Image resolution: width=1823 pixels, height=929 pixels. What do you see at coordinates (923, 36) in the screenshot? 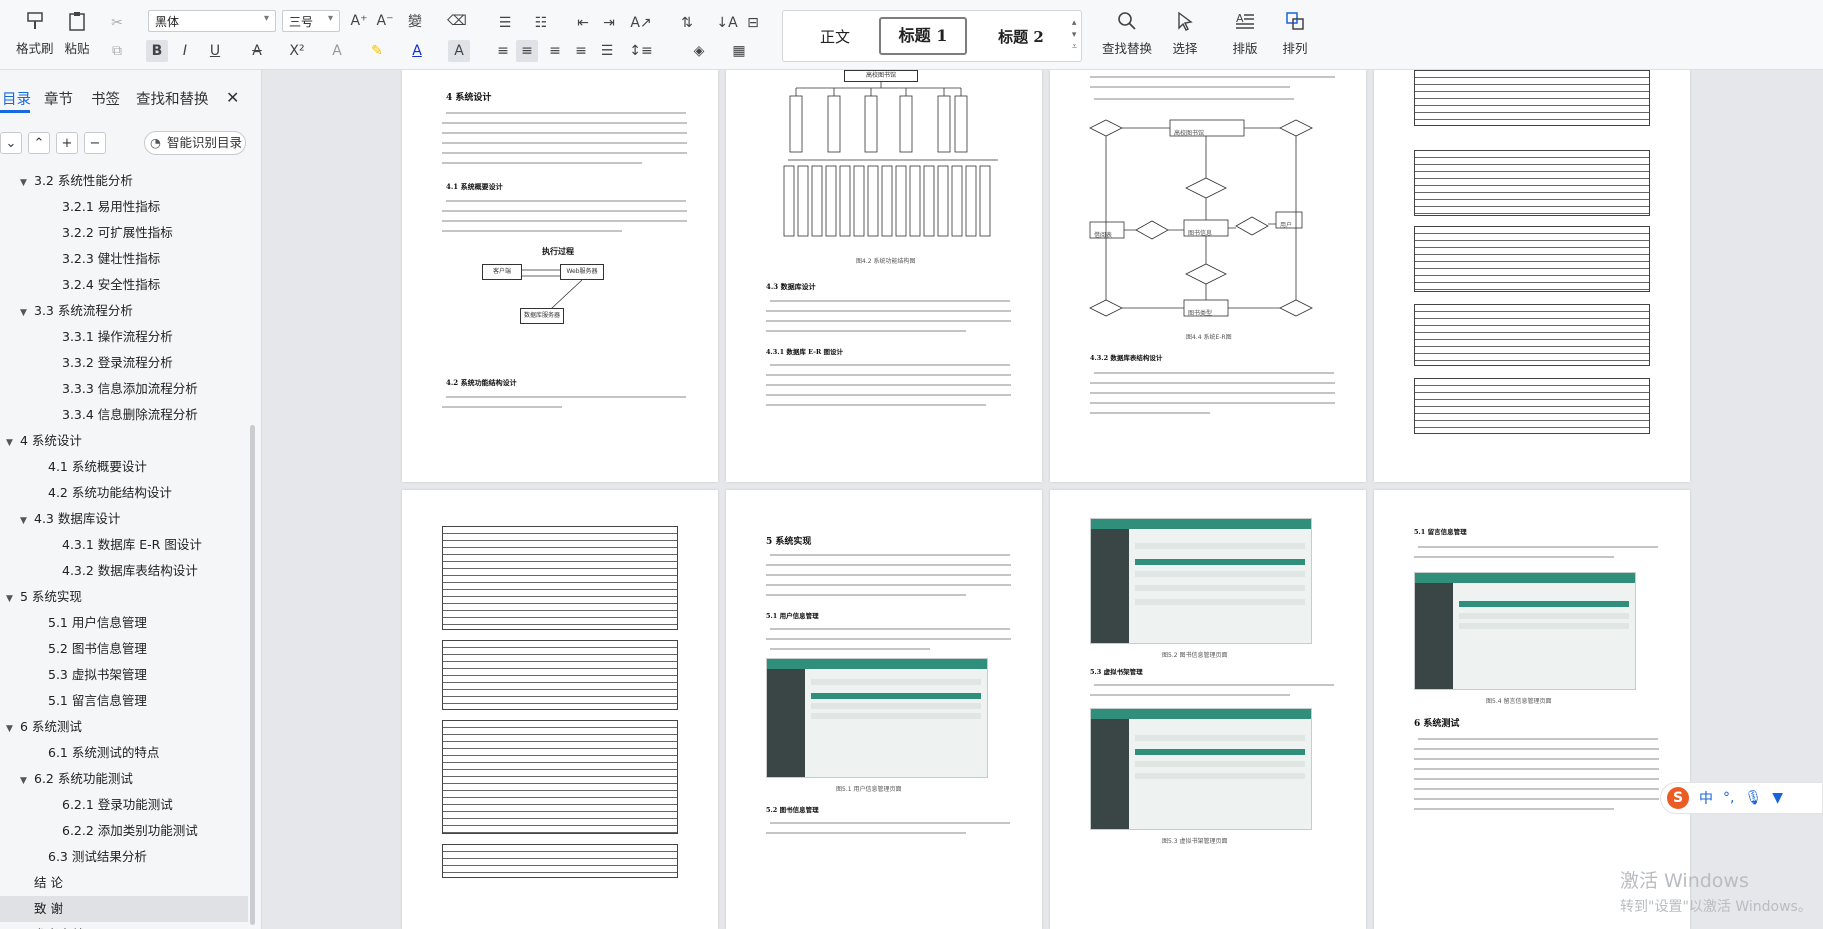
I see `style-heading1: 标题 1` at bounding box center [923, 36].